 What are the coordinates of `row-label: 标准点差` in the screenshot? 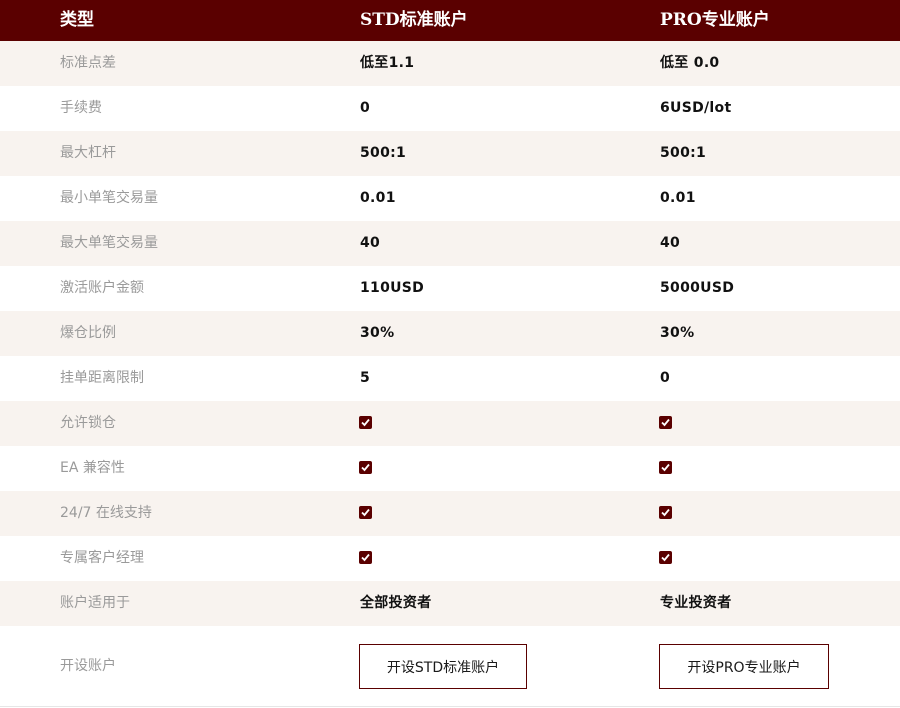 It's located at (88, 63).